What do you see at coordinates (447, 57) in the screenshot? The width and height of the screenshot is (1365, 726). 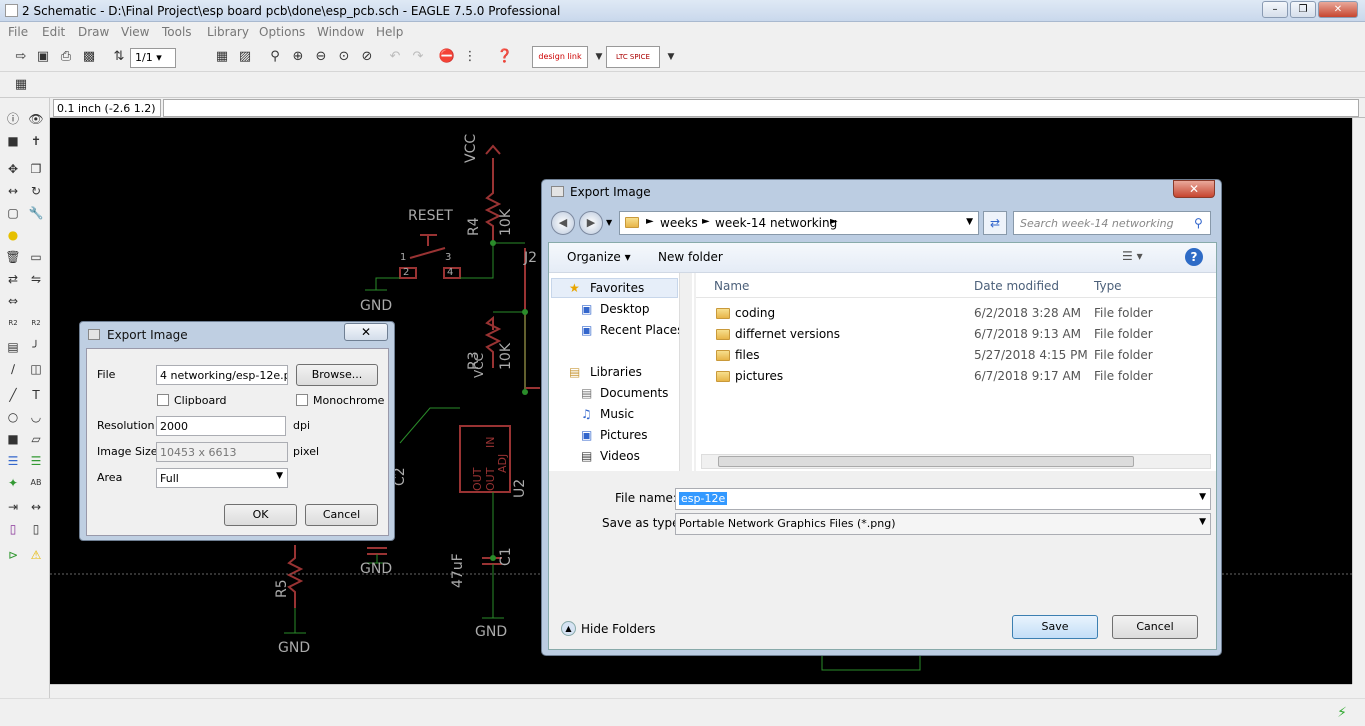 I see `stop-icon: ⛔` at bounding box center [447, 57].